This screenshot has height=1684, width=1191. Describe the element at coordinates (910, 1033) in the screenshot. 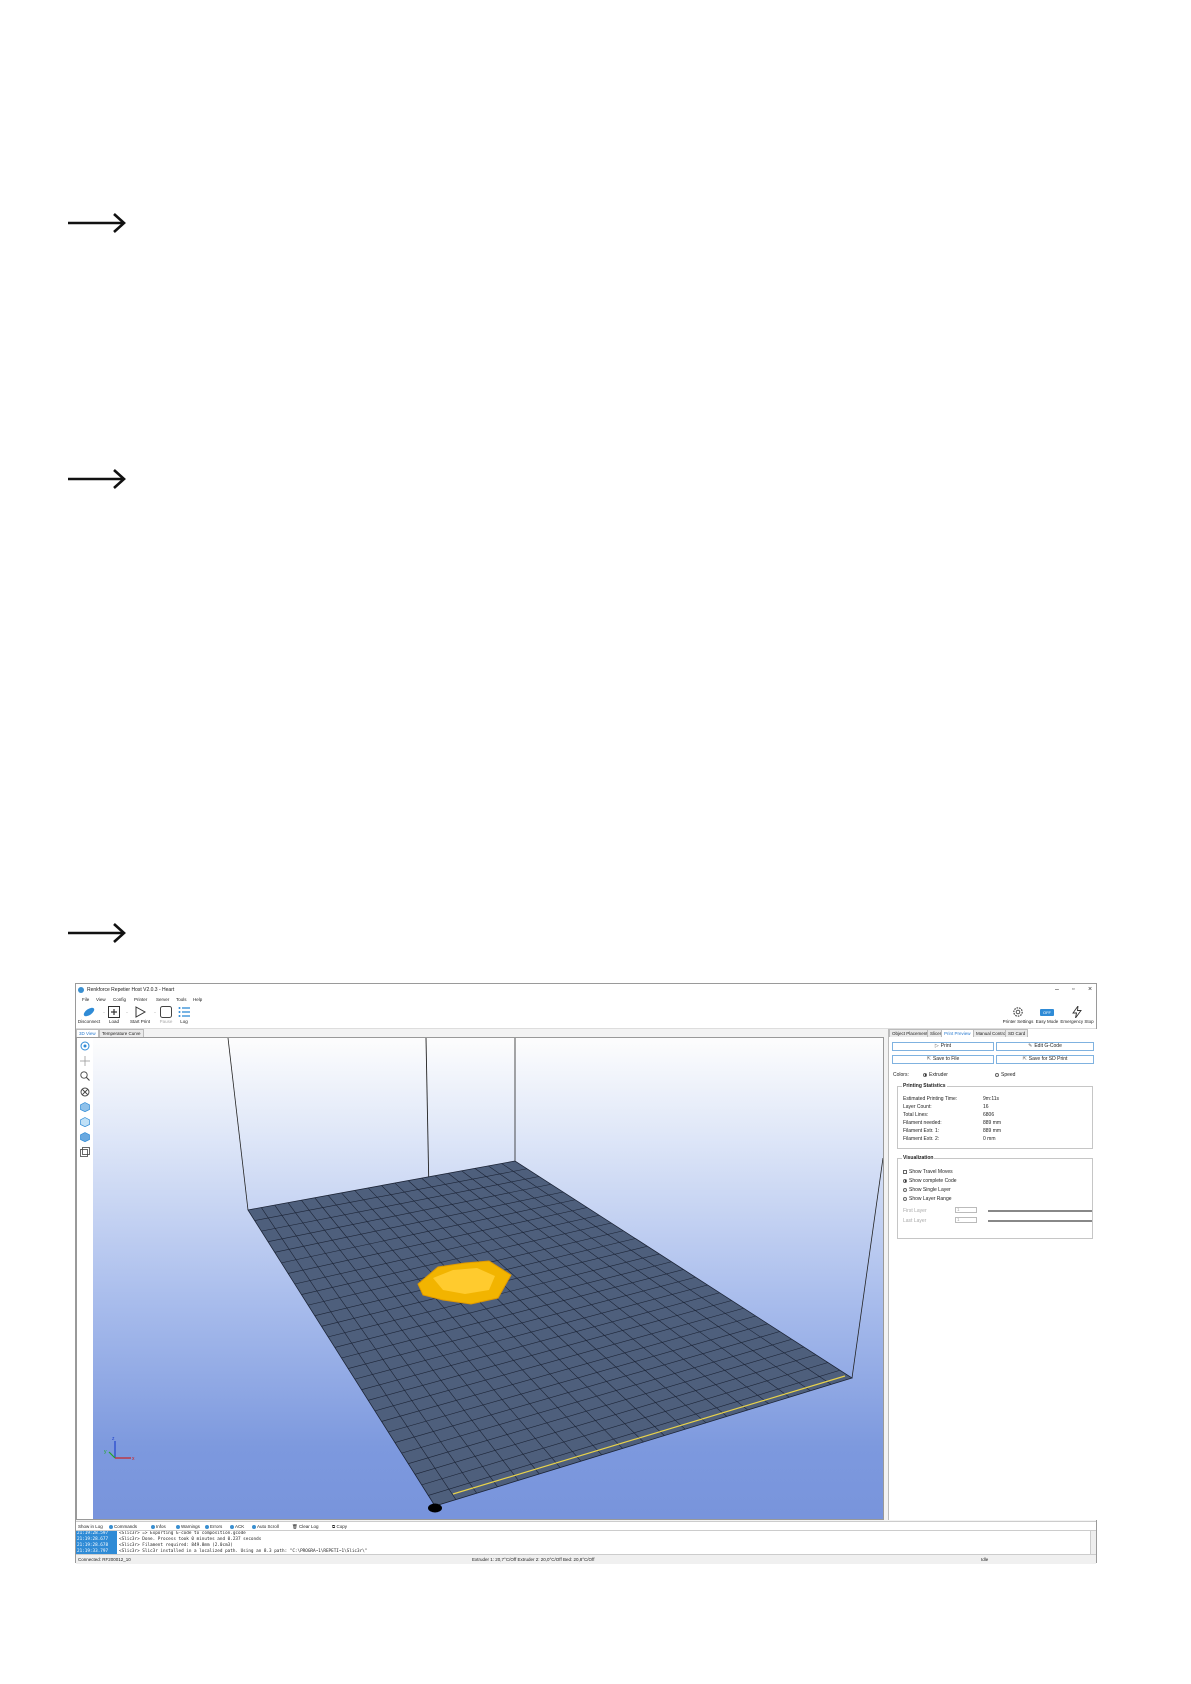

I see `tab-object-placement: Object Placement` at that location.